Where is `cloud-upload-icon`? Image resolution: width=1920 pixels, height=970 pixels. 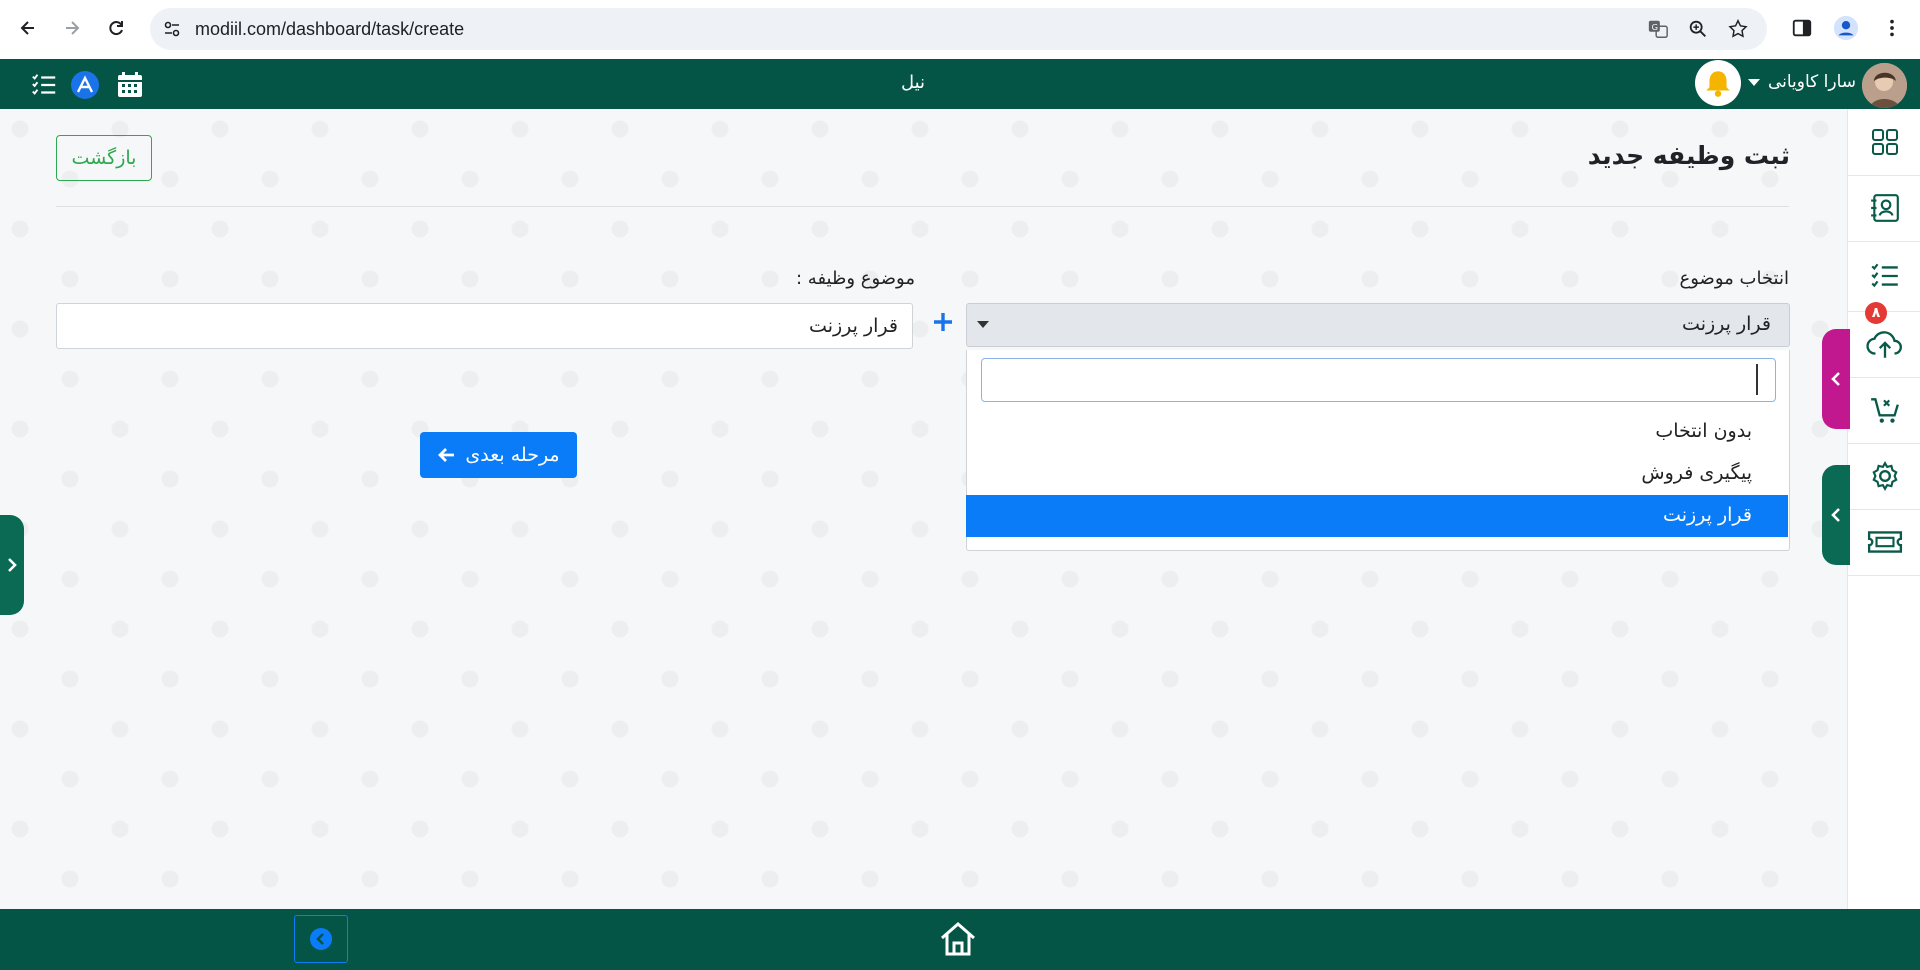 cloud-upload-icon is located at coordinates (1883, 344).